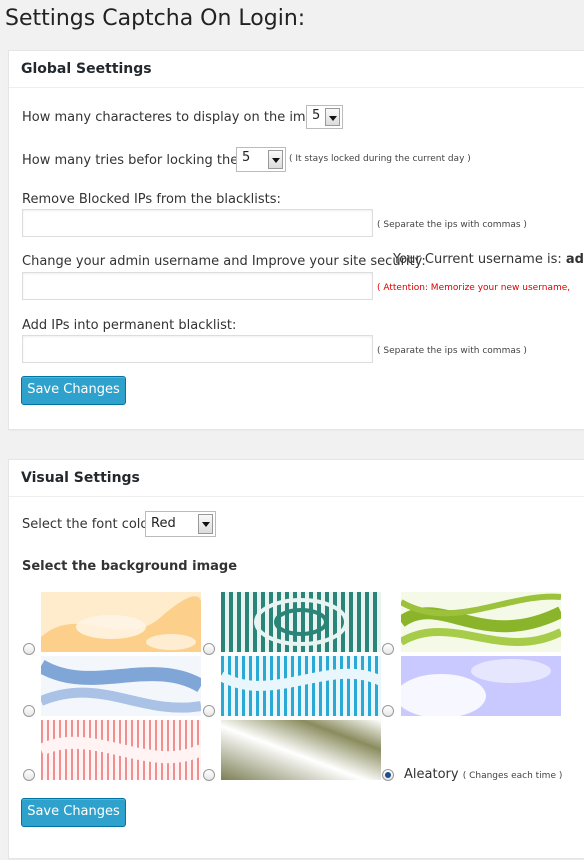 The image size is (584, 860). What do you see at coordinates (129, 325) in the screenshot?
I see `add-permanent-blacklist-label: Add IPs into permanent blacklist:` at bounding box center [129, 325].